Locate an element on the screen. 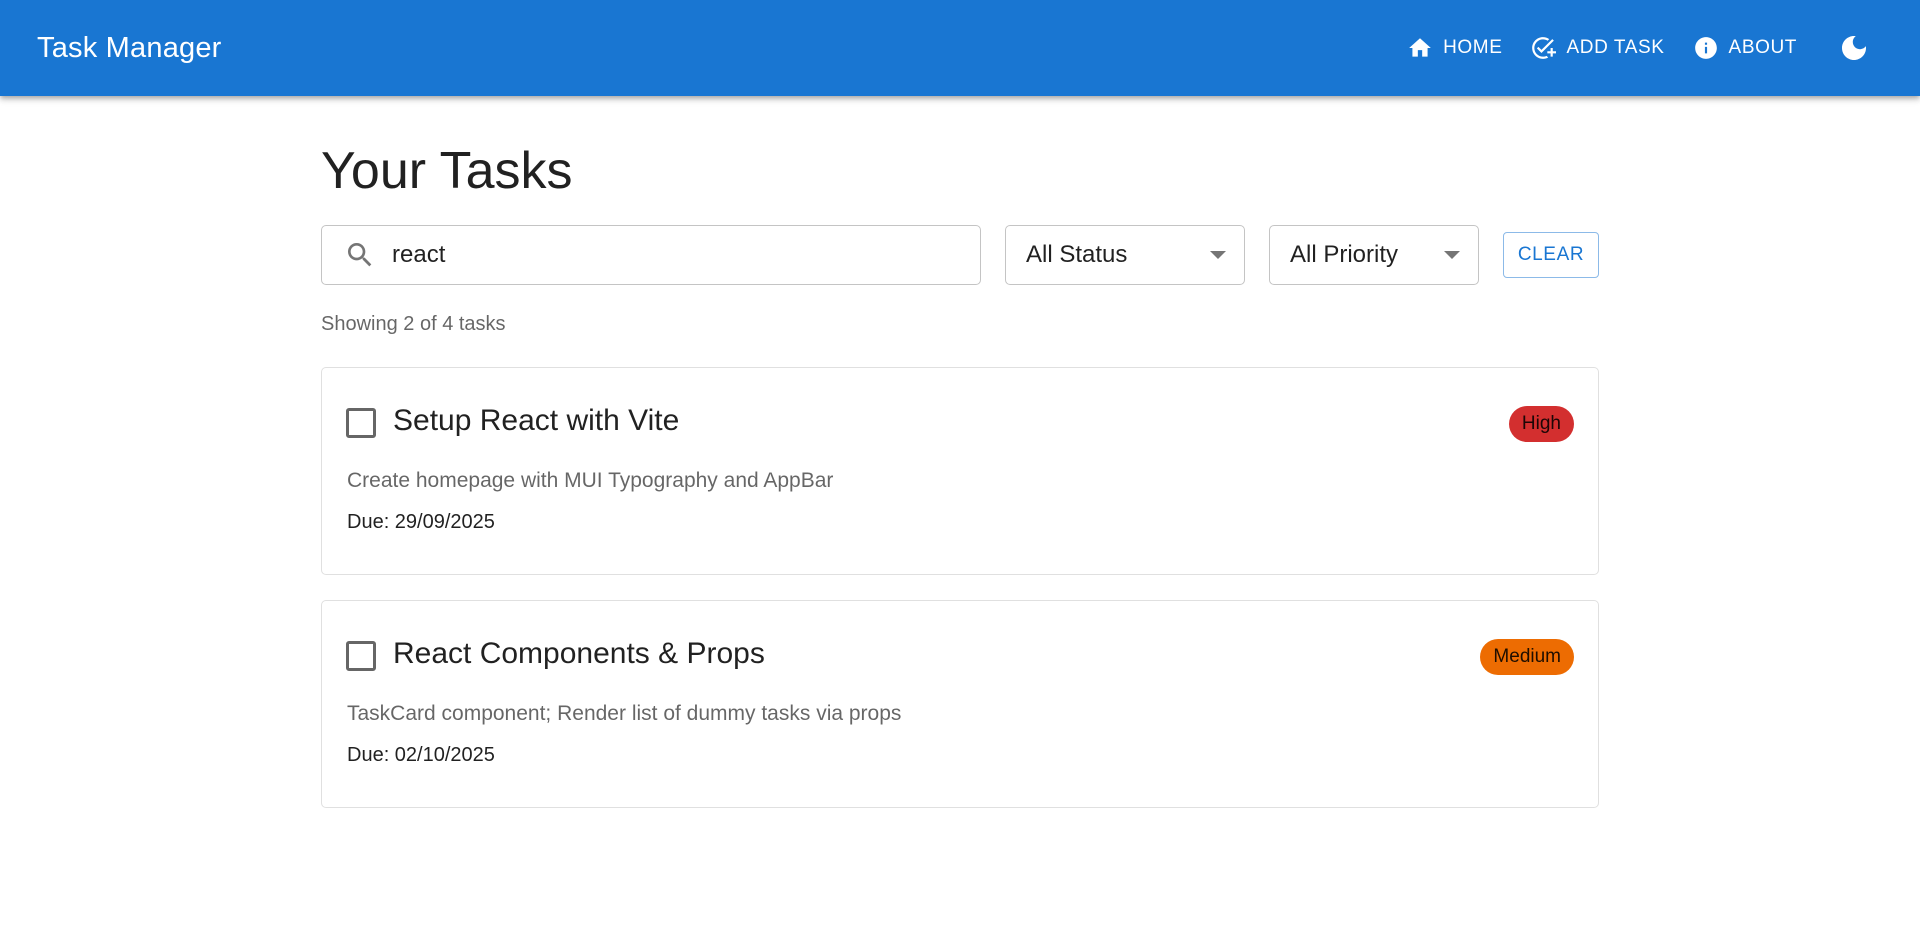  task-title: React Components & Props is located at coordinates (579, 653).